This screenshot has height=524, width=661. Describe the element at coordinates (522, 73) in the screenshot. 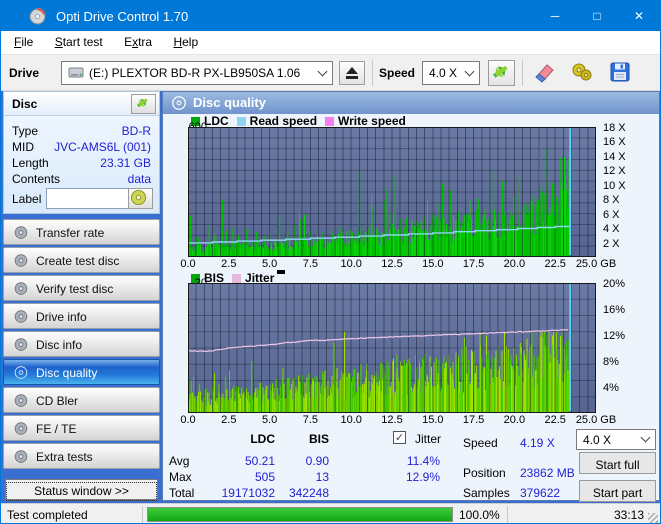

I see `toolbar-separator` at that location.